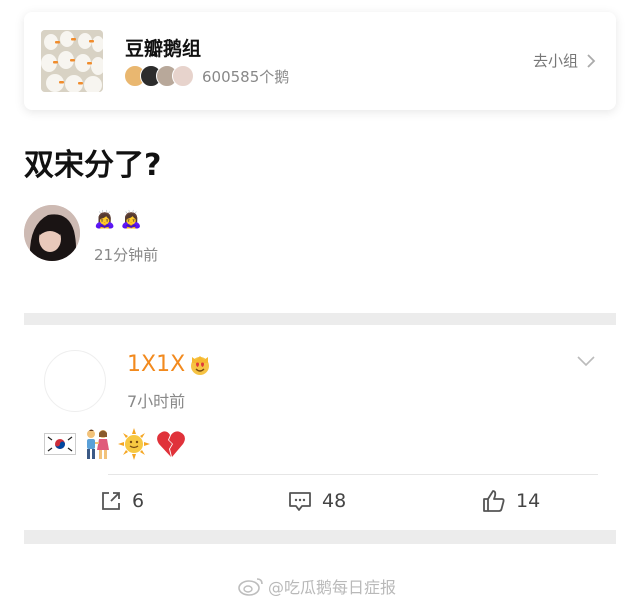 The image size is (640, 603). Describe the element at coordinates (163, 47) in the screenshot. I see `group-name: 豆瓣鹅组` at that location.